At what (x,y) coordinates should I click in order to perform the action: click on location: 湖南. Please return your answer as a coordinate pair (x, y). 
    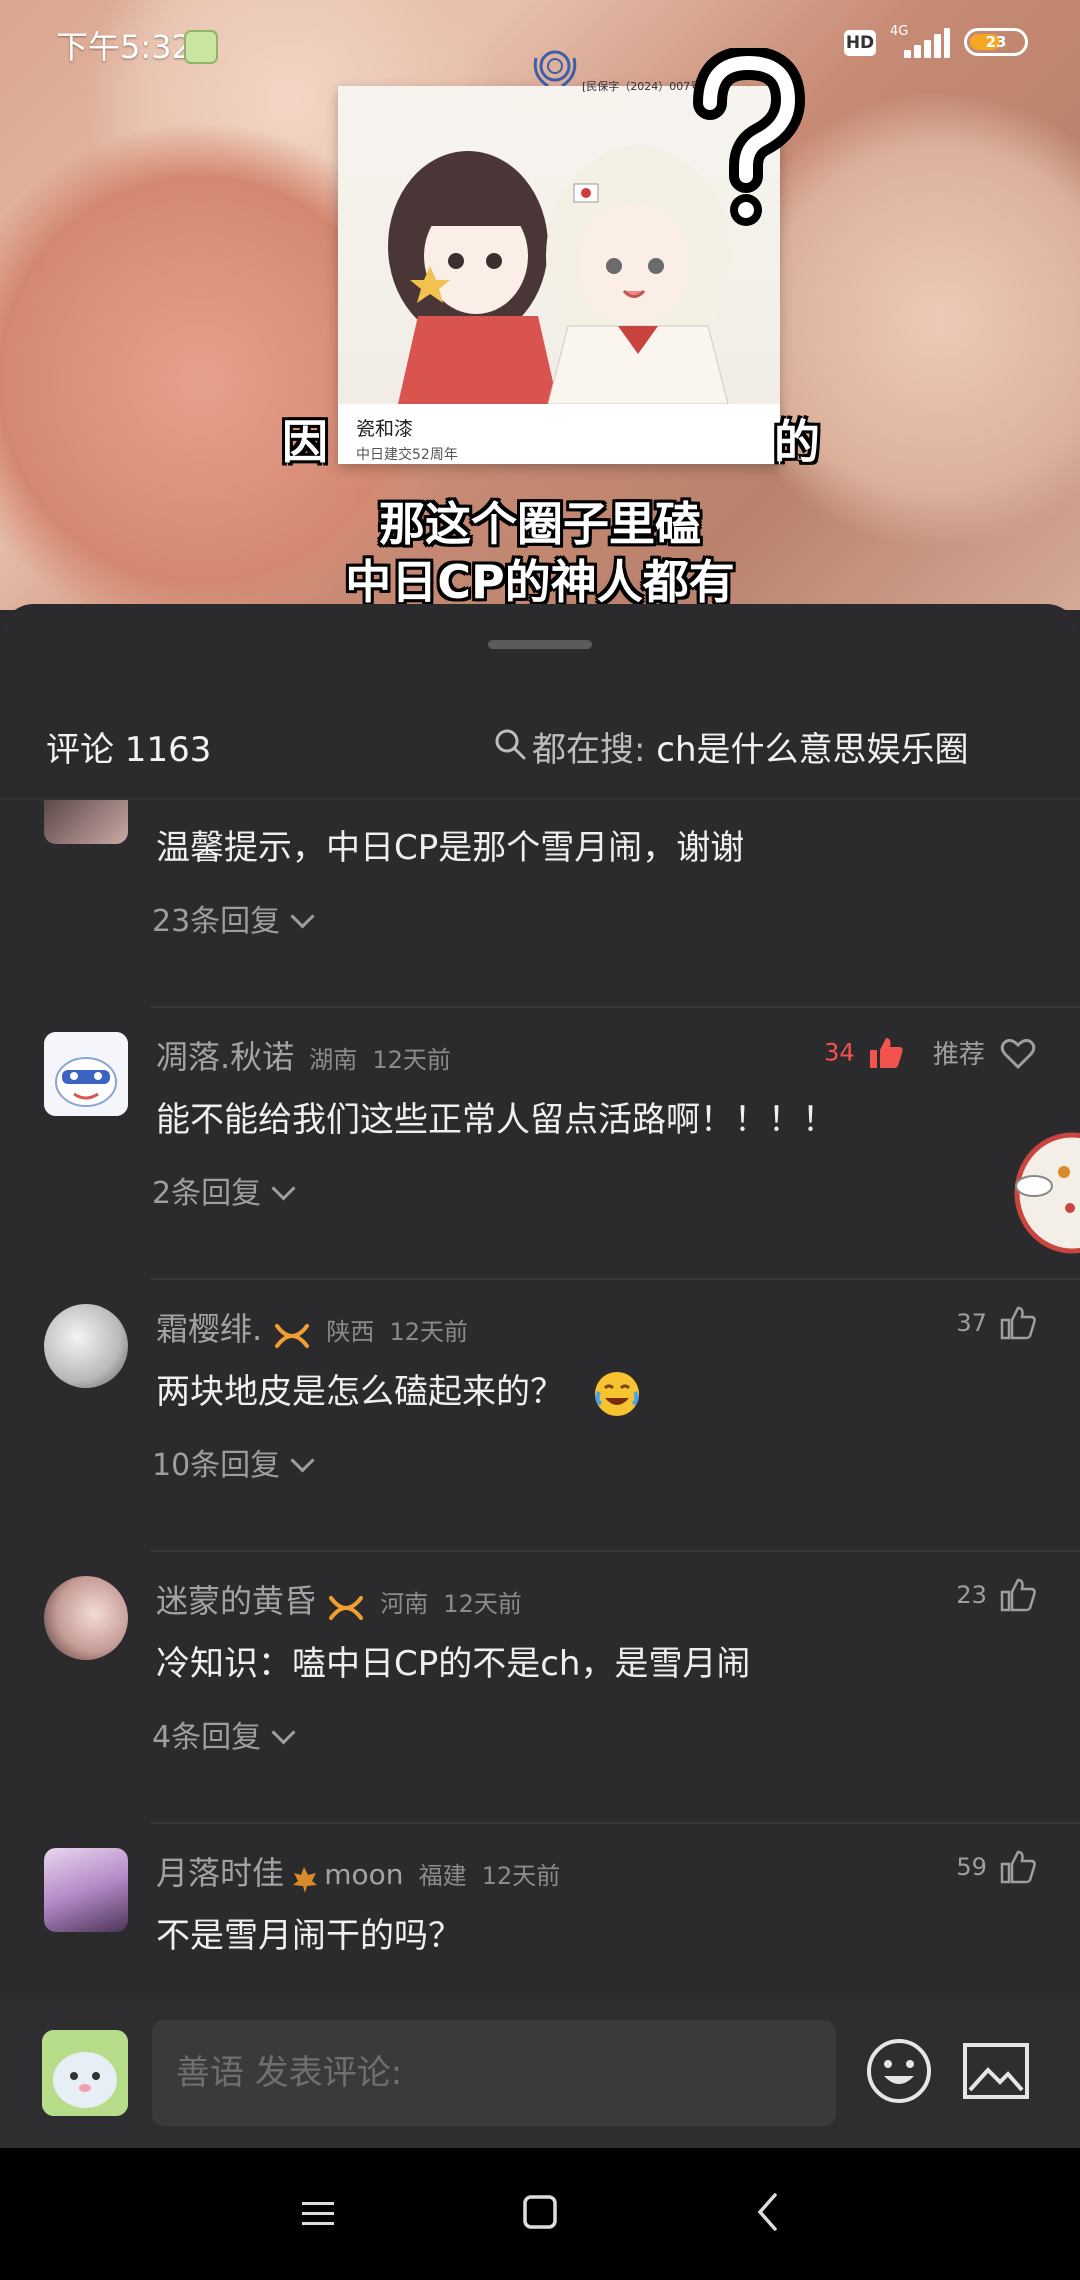
    Looking at the image, I should click on (333, 1060).